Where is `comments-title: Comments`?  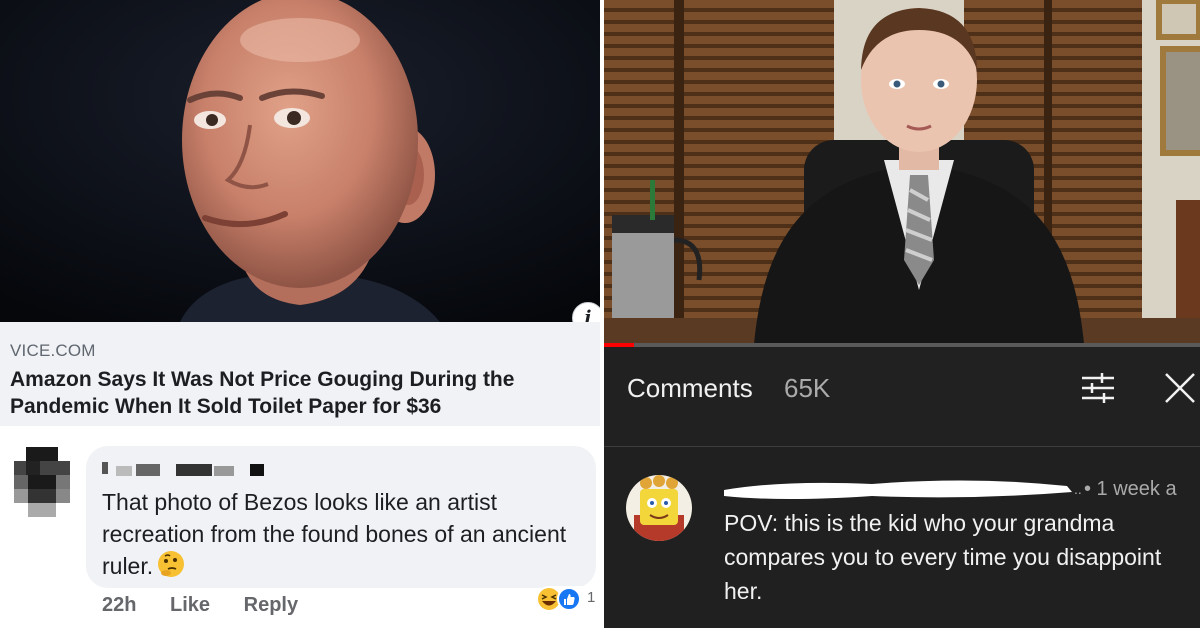
comments-title: Comments is located at coordinates (690, 388).